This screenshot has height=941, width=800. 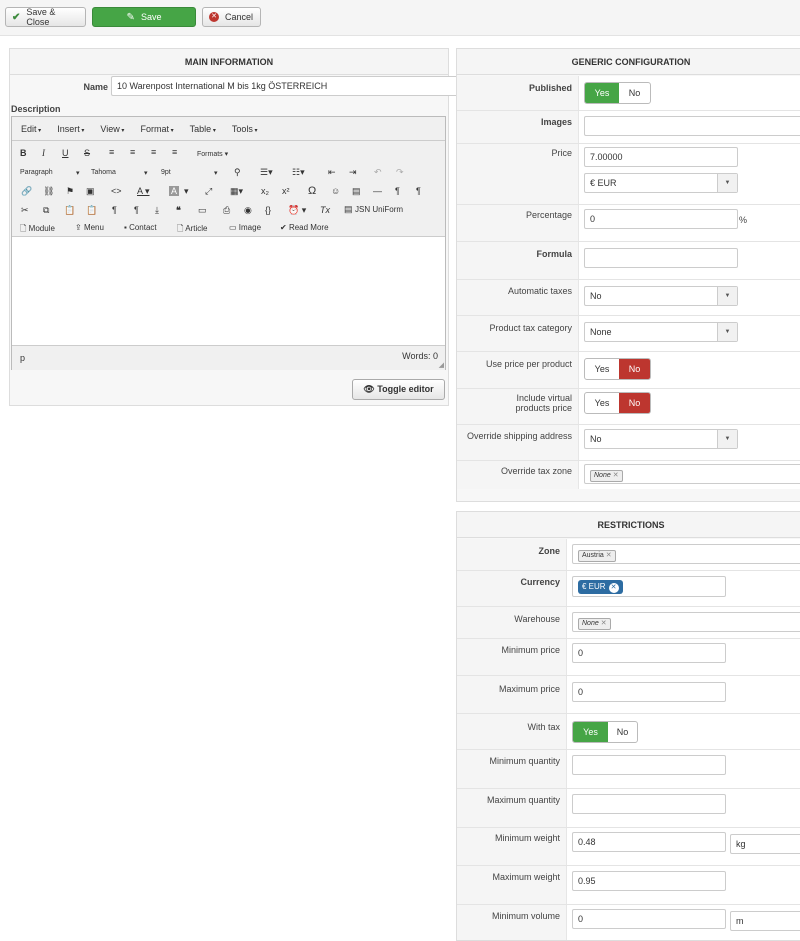 What do you see at coordinates (661, 296) in the screenshot?
I see `automatic-taxes-select: No ▼` at bounding box center [661, 296].